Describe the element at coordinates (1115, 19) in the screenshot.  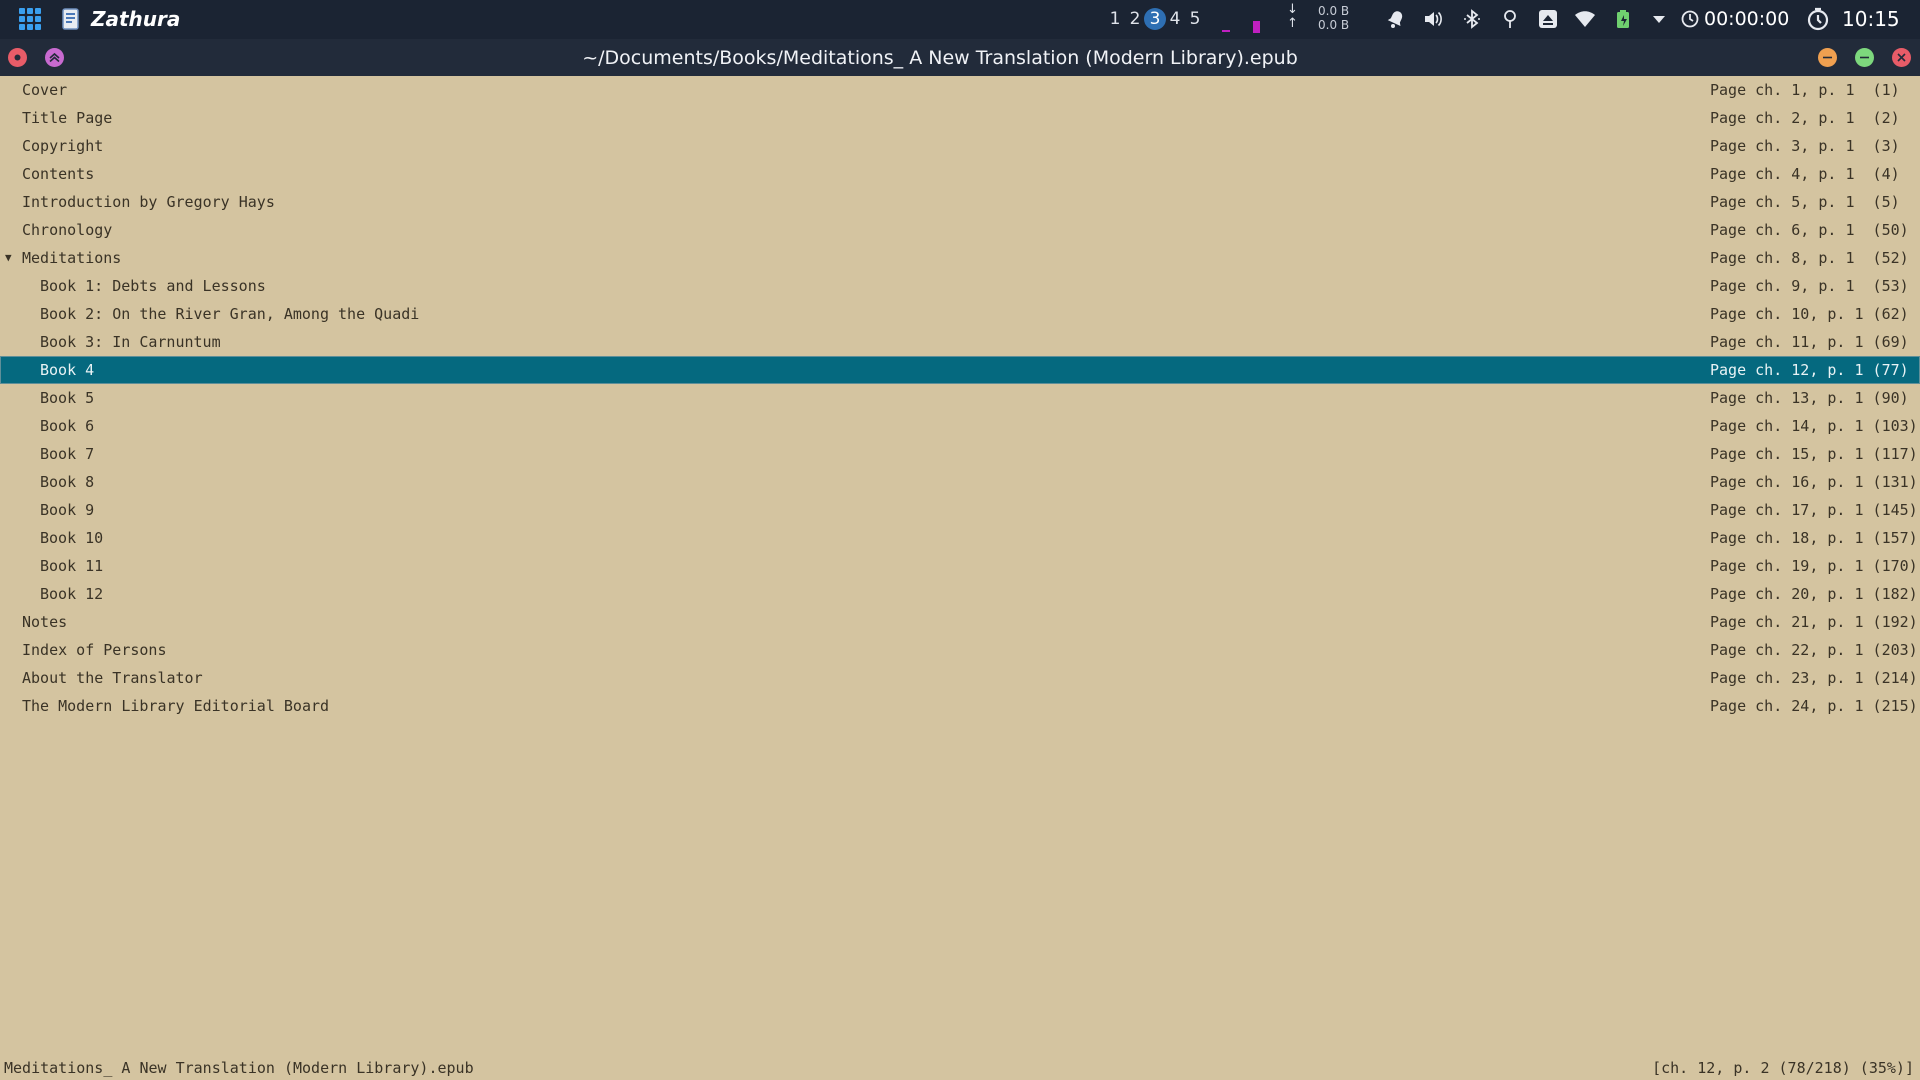
I see `workspace-1: 1` at that location.